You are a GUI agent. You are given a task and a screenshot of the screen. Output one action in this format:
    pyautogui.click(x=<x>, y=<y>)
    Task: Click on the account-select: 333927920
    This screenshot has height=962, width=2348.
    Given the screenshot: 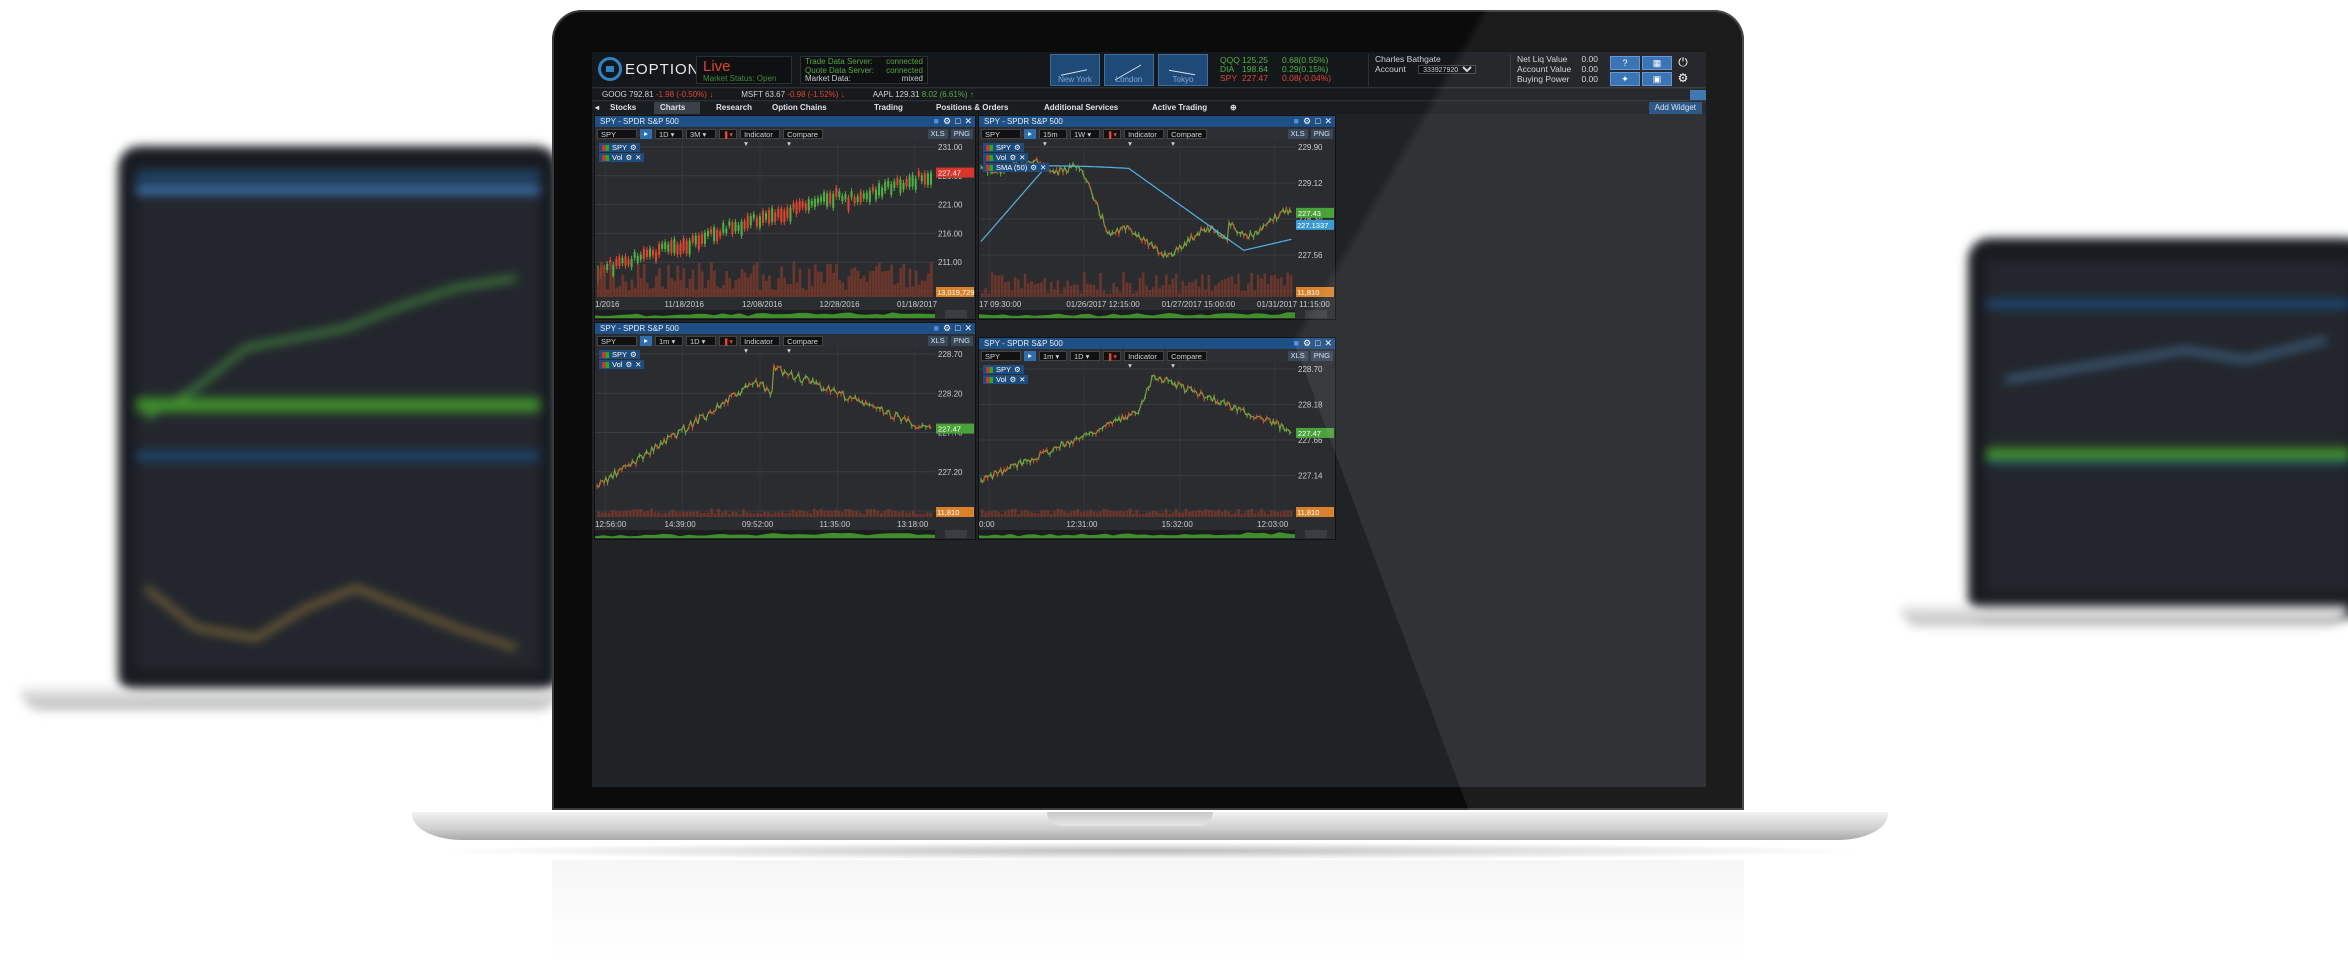 What is the action you would take?
    pyautogui.click(x=1447, y=69)
    